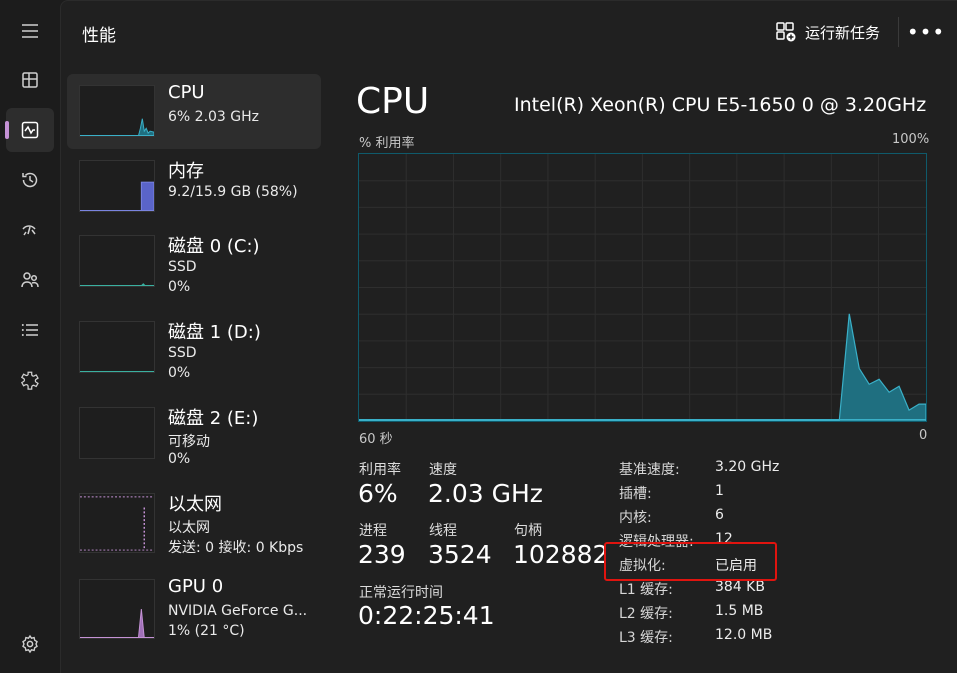 The width and height of the screenshot is (957, 673). I want to click on memory-thumbnail-graph, so click(117, 186).